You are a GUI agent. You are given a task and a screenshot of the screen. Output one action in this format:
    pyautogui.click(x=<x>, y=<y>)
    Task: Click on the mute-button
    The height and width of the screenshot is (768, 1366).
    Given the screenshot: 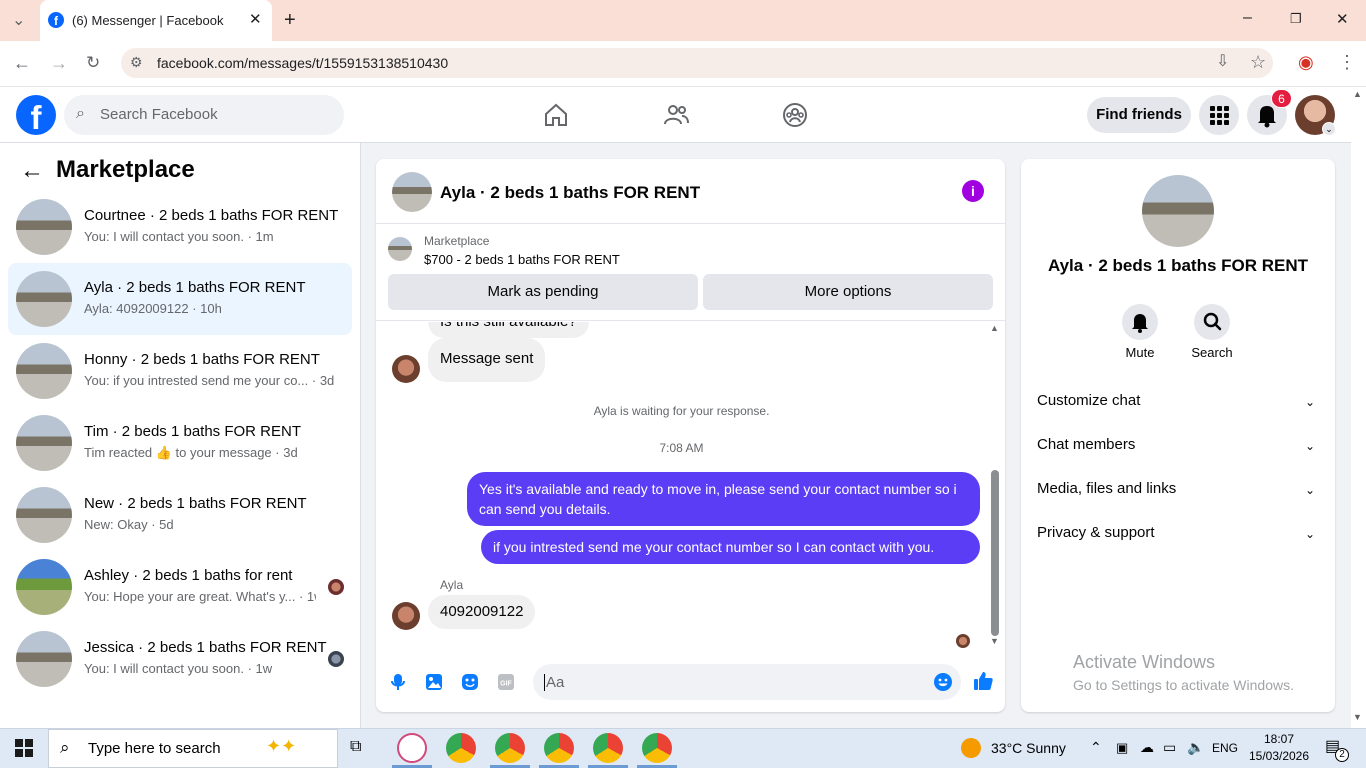 What is the action you would take?
    pyautogui.click(x=1140, y=322)
    